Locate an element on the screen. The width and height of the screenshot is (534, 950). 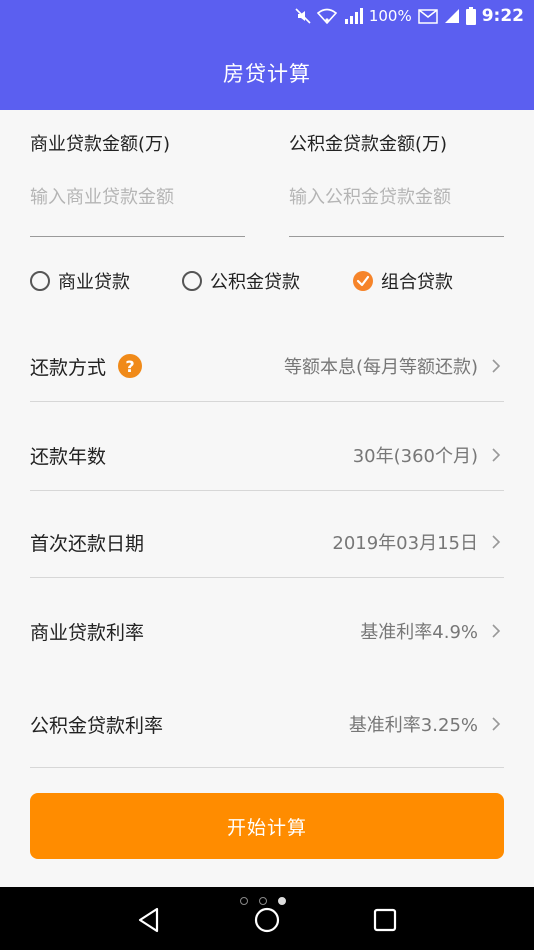
page-dot-active is located at coordinates (282, 901).